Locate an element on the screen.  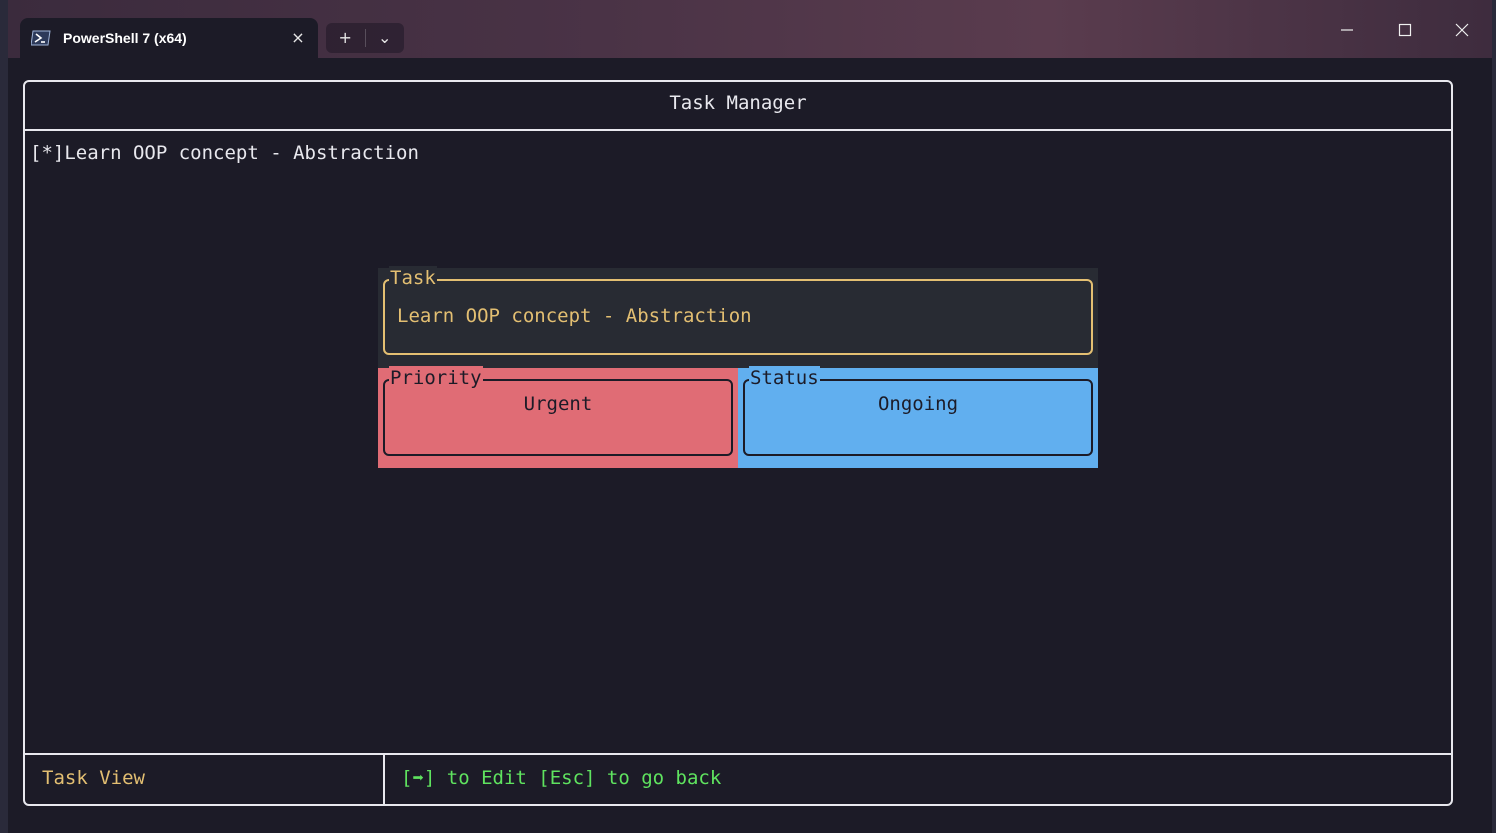
title-bar: PowerShell 7 (x64) × + ⌄ is located at coordinates (750, 29).